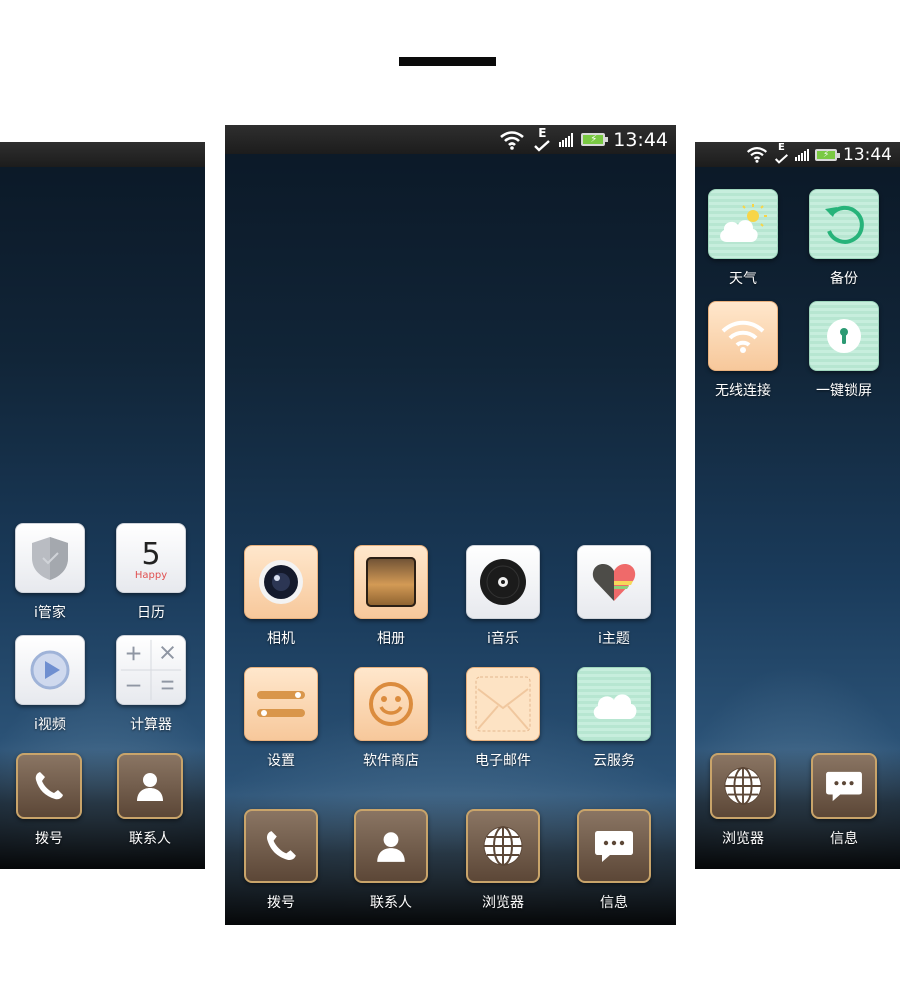 This screenshot has width=900, height=997. Describe the element at coordinates (503, 639) in the screenshot. I see `app-label: i音乐` at that location.